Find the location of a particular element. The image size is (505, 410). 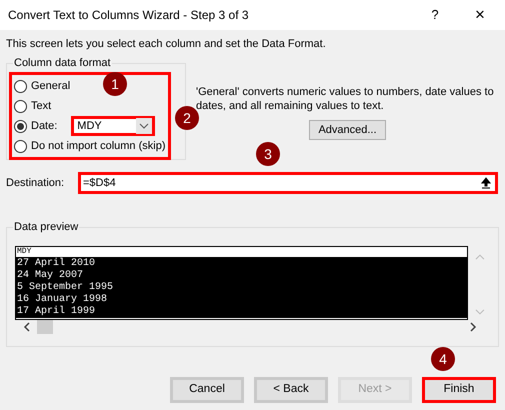

preview-cell-text: 17 April 1999 is located at coordinates (56, 312).